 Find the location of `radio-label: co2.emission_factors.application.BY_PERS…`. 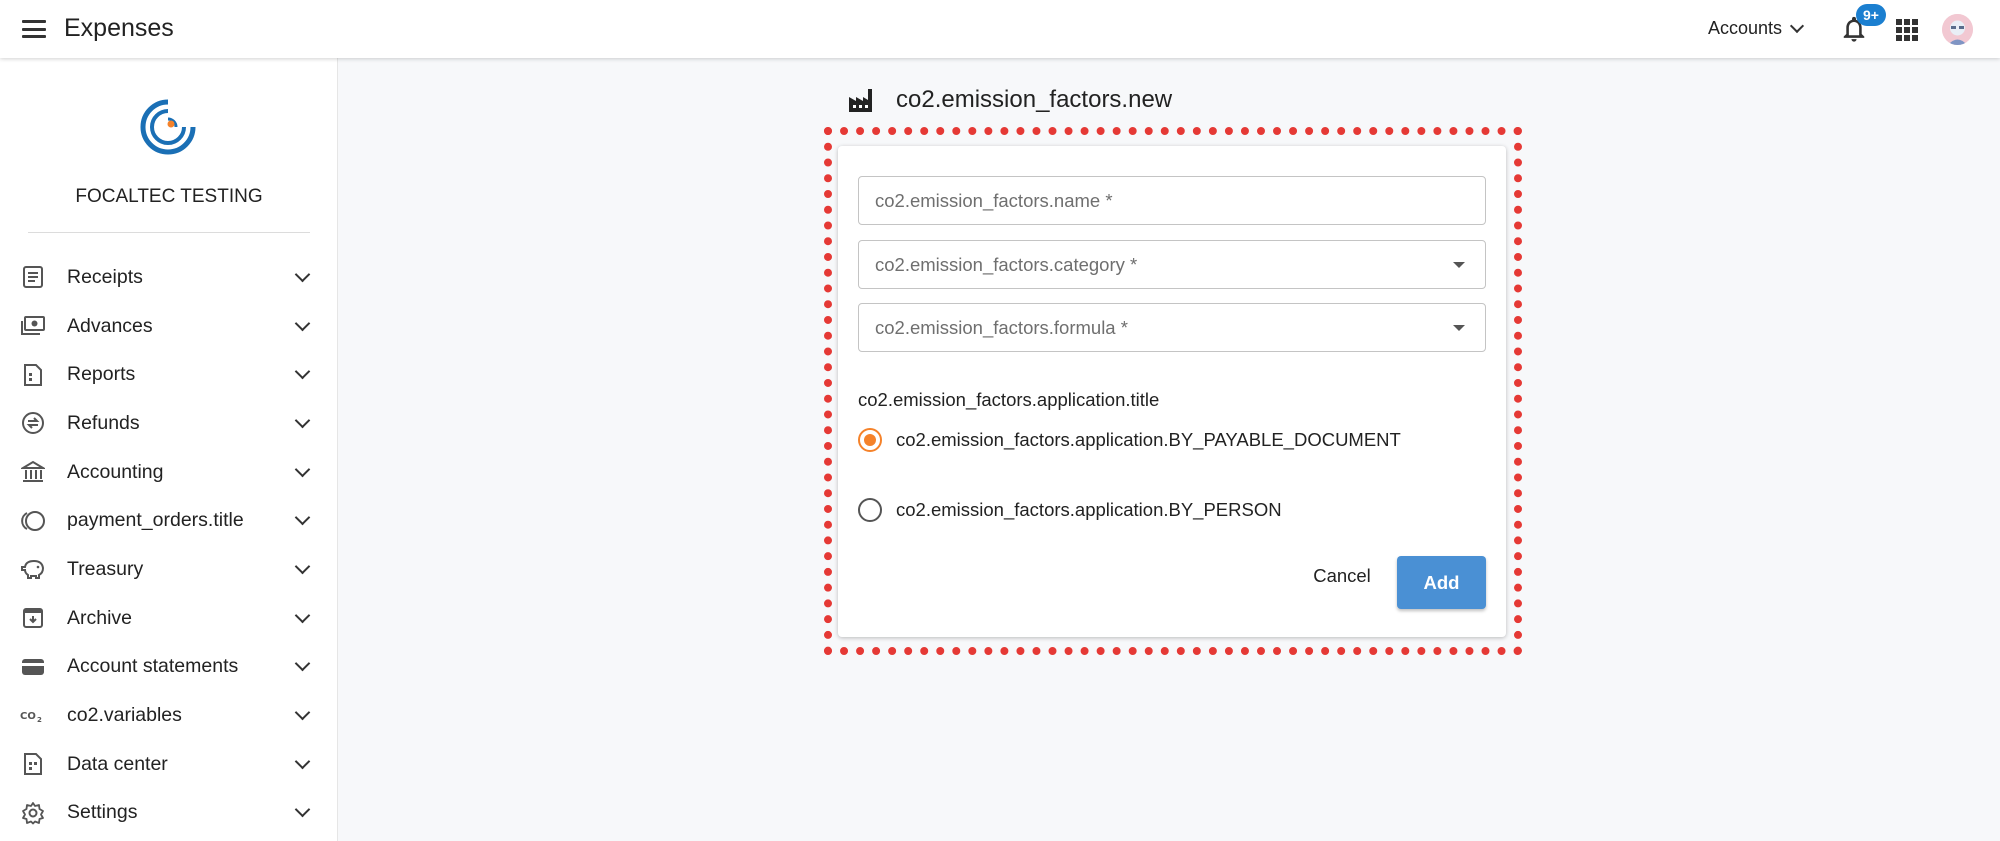

radio-label: co2.emission_factors.application.BY_PERS… is located at coordinates (1089, 509).